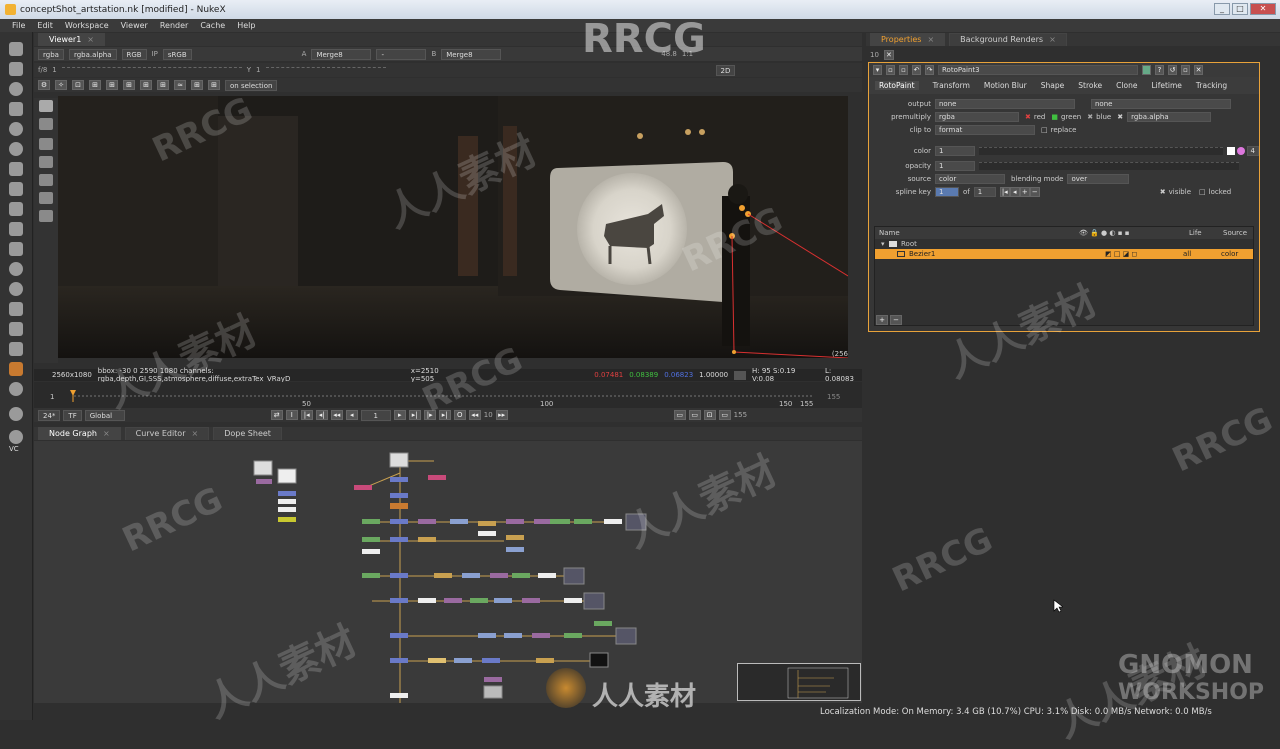  What do you see at coordinates (1144, 254) in the screenshot?
I see `layer-flags-bezier1: ◩ □ ◪ ◻` at bounding box center [1144, 254].